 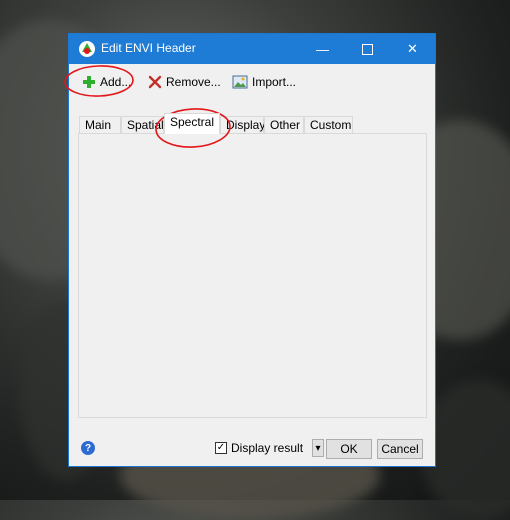 I want to click on display-result-label: Display result, so click(x=267, y=448).